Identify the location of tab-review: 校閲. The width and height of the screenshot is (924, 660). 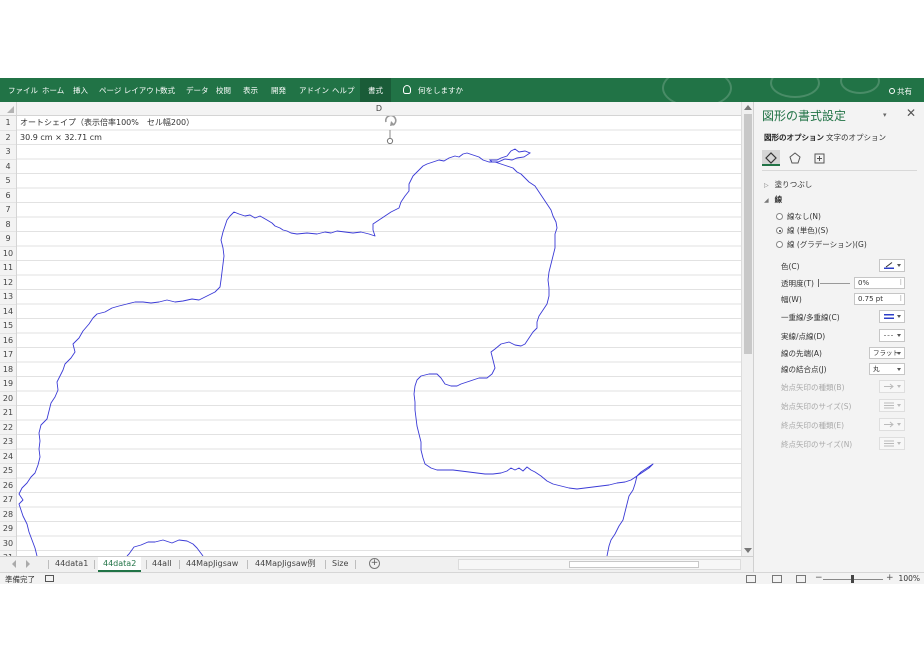
(223, 90).